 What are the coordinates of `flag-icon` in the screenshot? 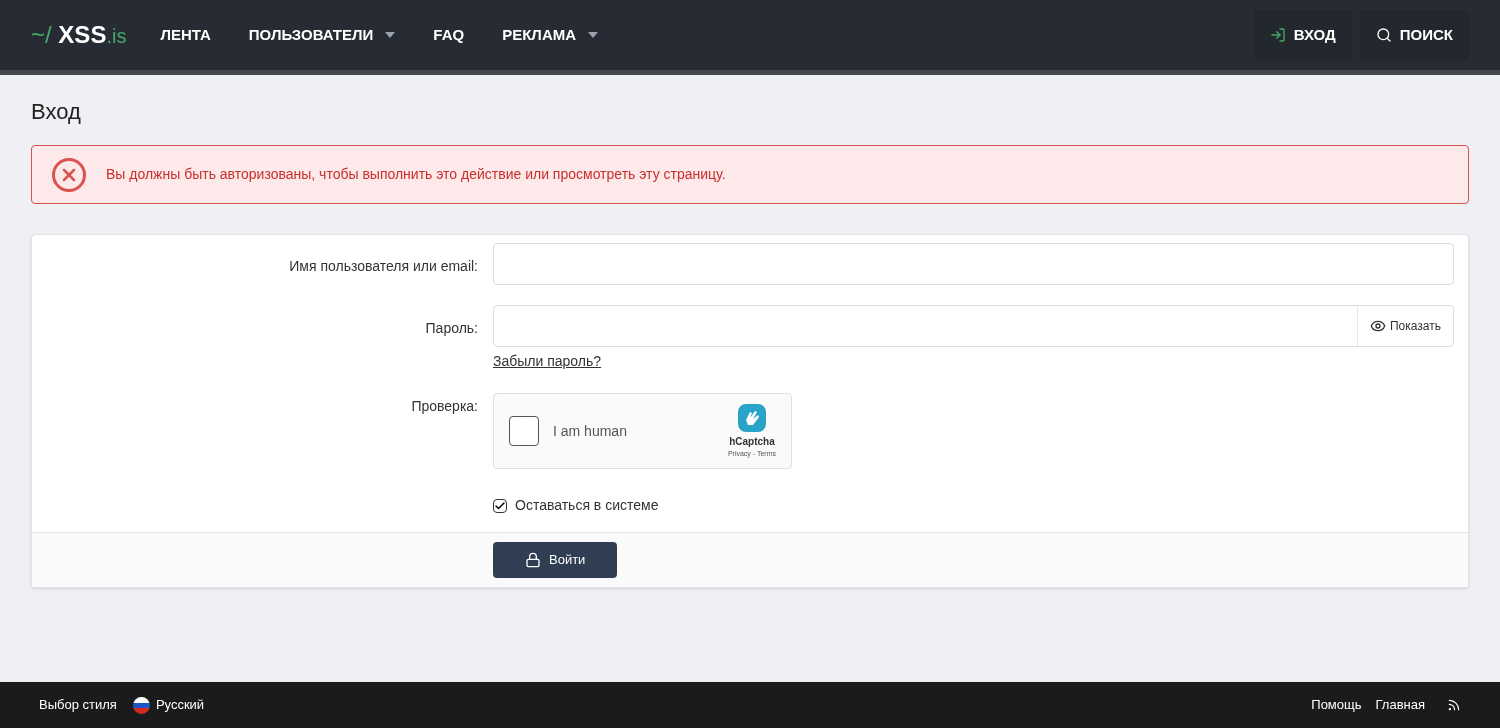 It's located at (141, 705).